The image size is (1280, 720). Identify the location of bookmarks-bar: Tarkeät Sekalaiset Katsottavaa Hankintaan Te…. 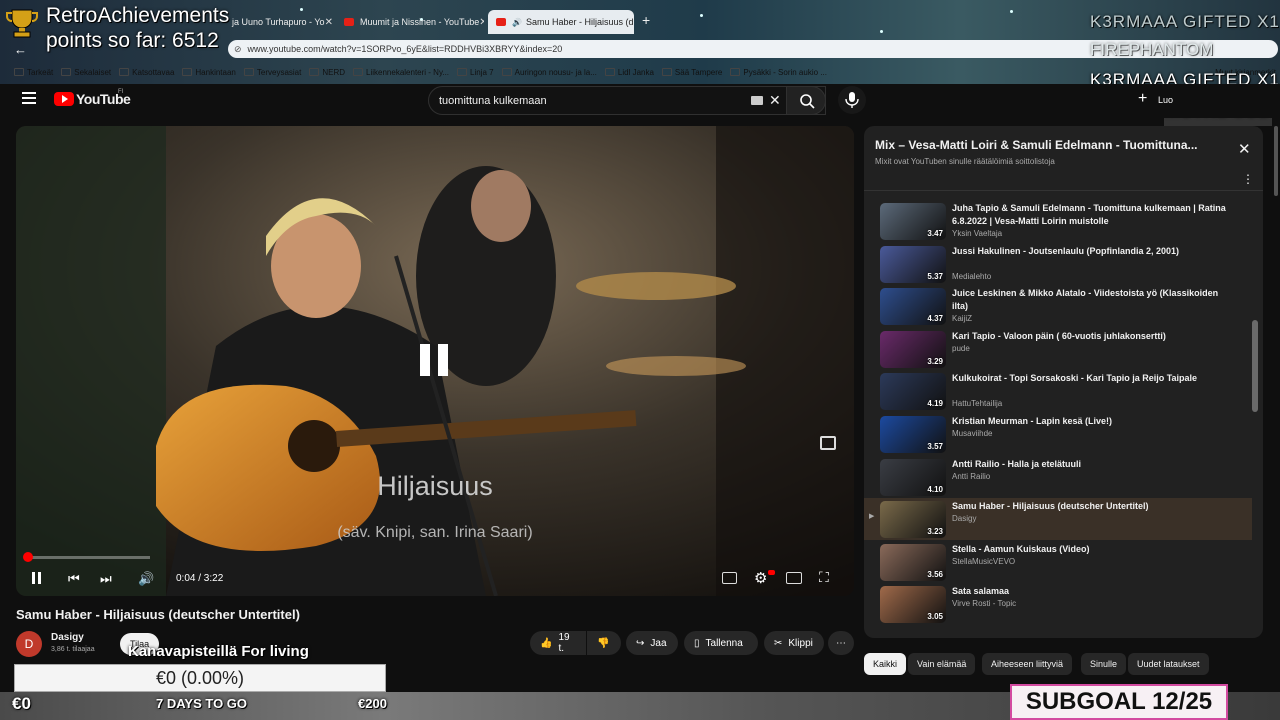
(640, 72).